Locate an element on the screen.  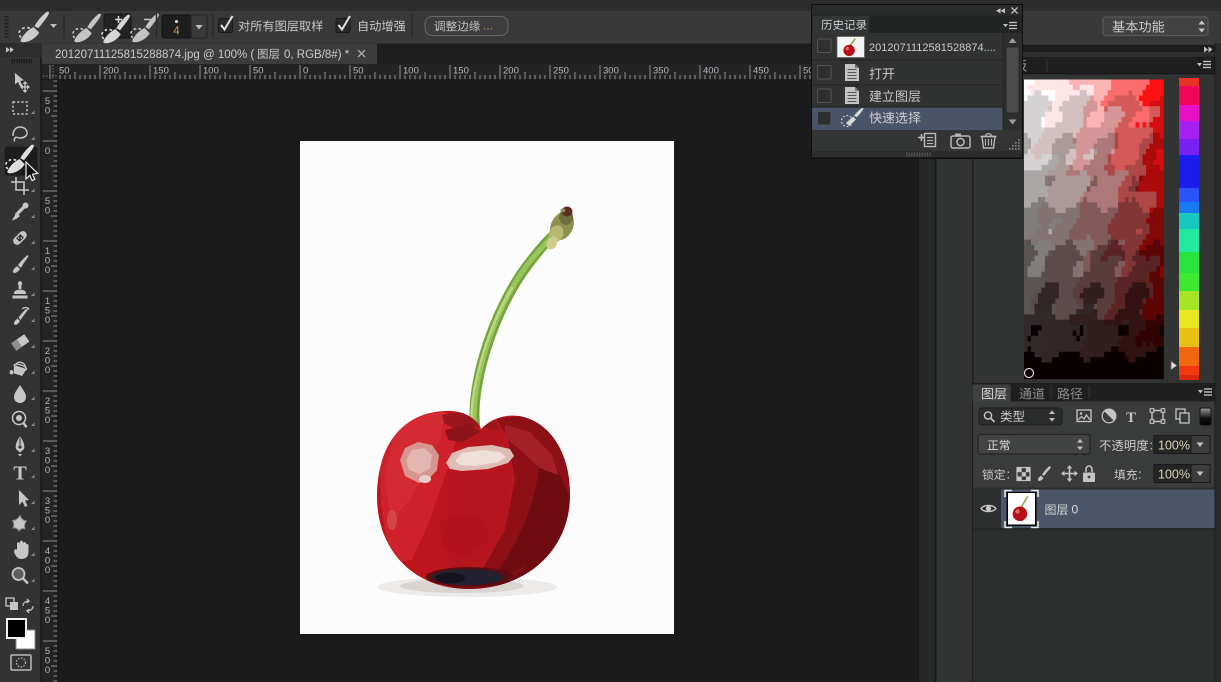
svg-text: 4 is located at coordinates (176, 32).